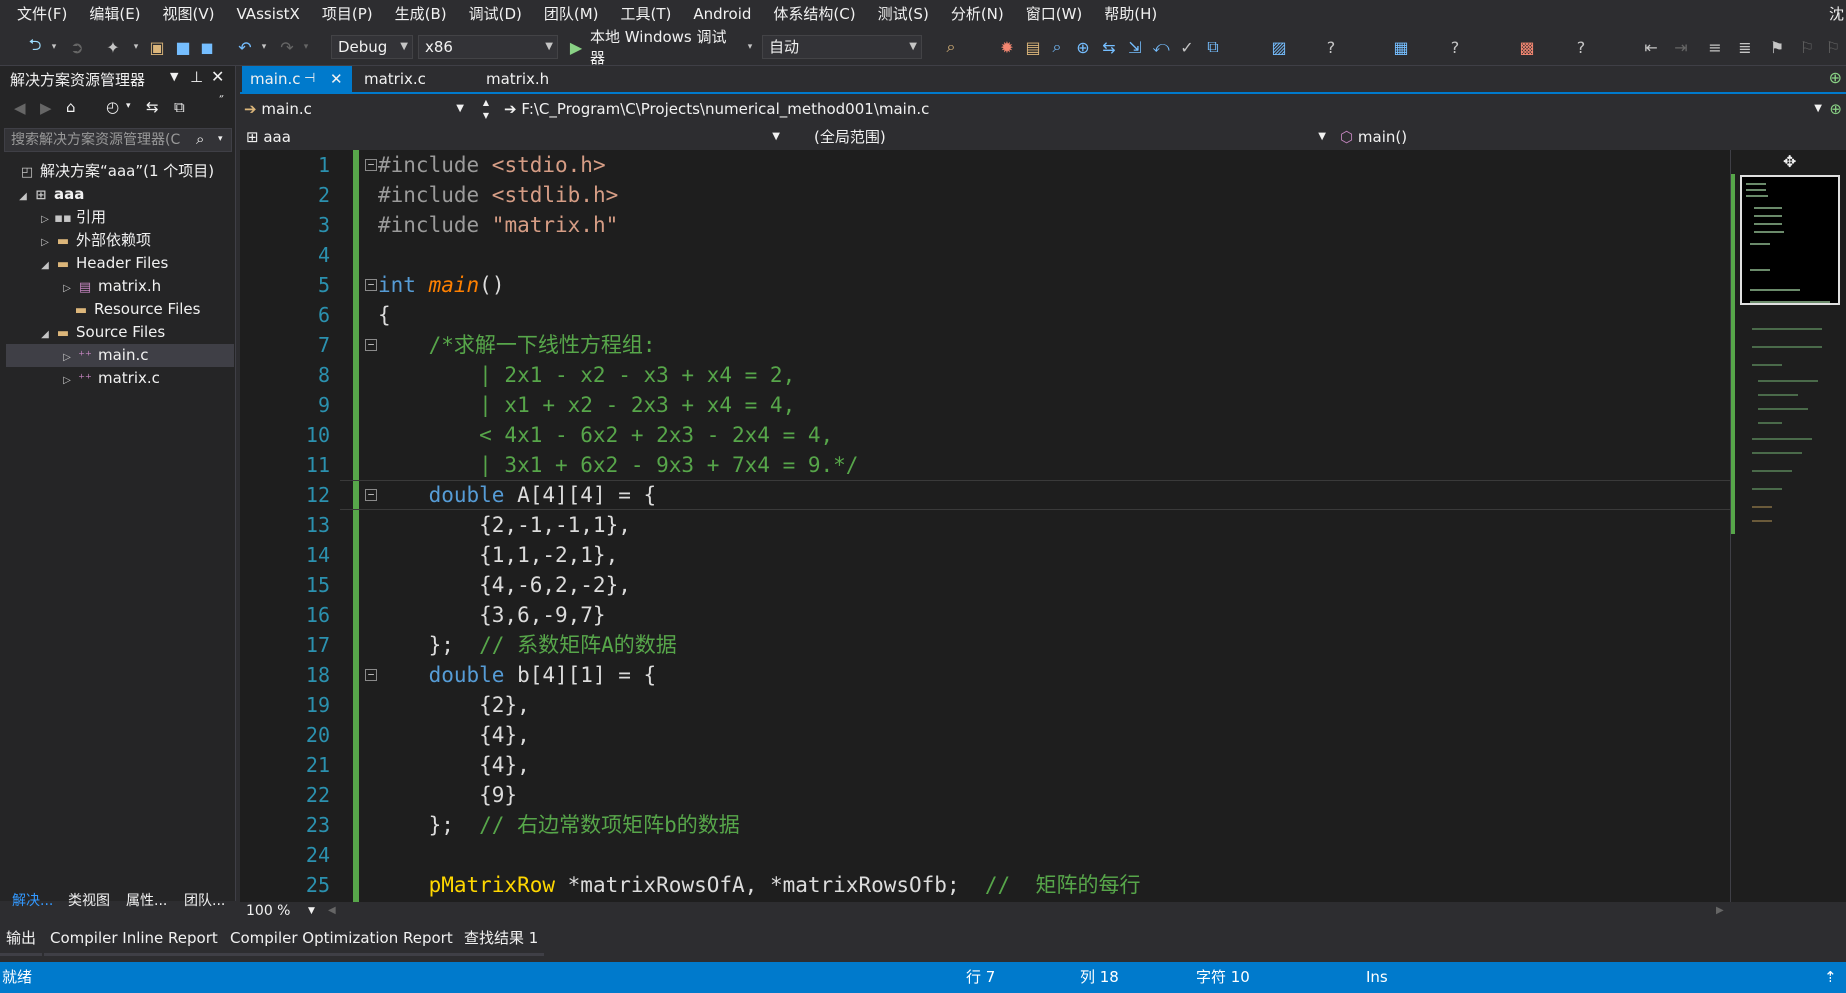  What do you see at coordinates (268, 911) in the screenshot?
I see `zoom-select: 100 %` at bounding box center [268, 911].